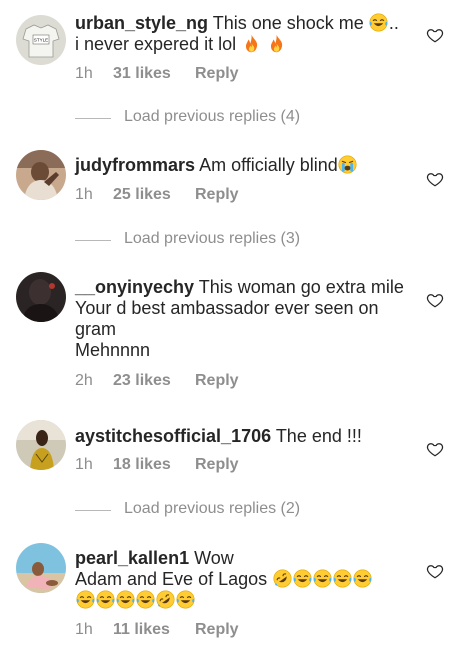  Describe the element at coordinates (135, 165) in the screenshot. I see `username: judyfrommars` at that location.